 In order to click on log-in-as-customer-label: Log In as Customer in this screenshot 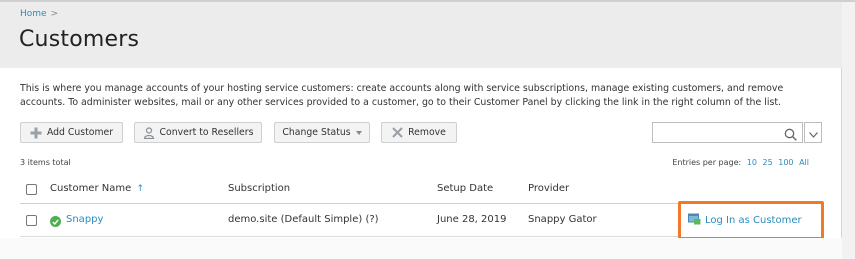, I will do `click(753, 220)`.